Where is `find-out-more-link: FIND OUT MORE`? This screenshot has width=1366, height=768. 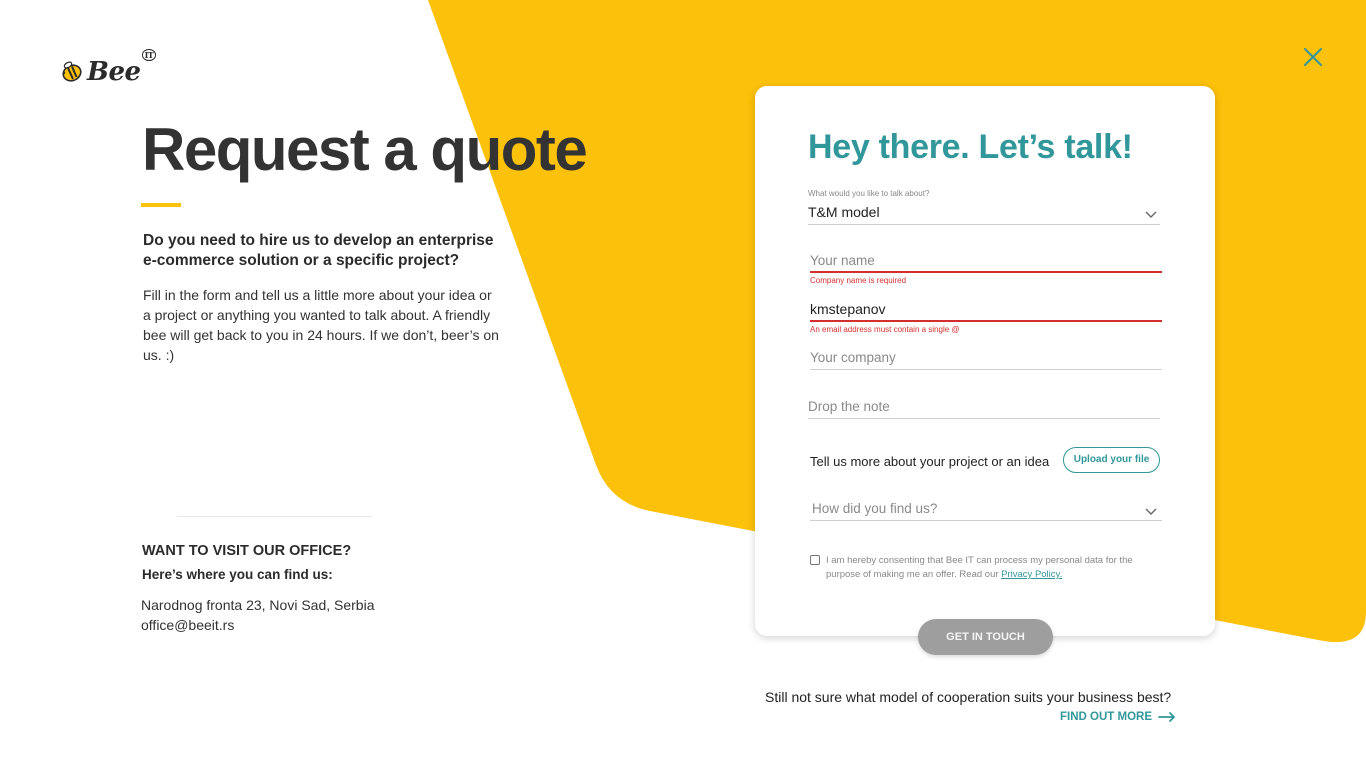 find-out-more-link: FIND OUT MORE is located at coordinates (1118, 717).